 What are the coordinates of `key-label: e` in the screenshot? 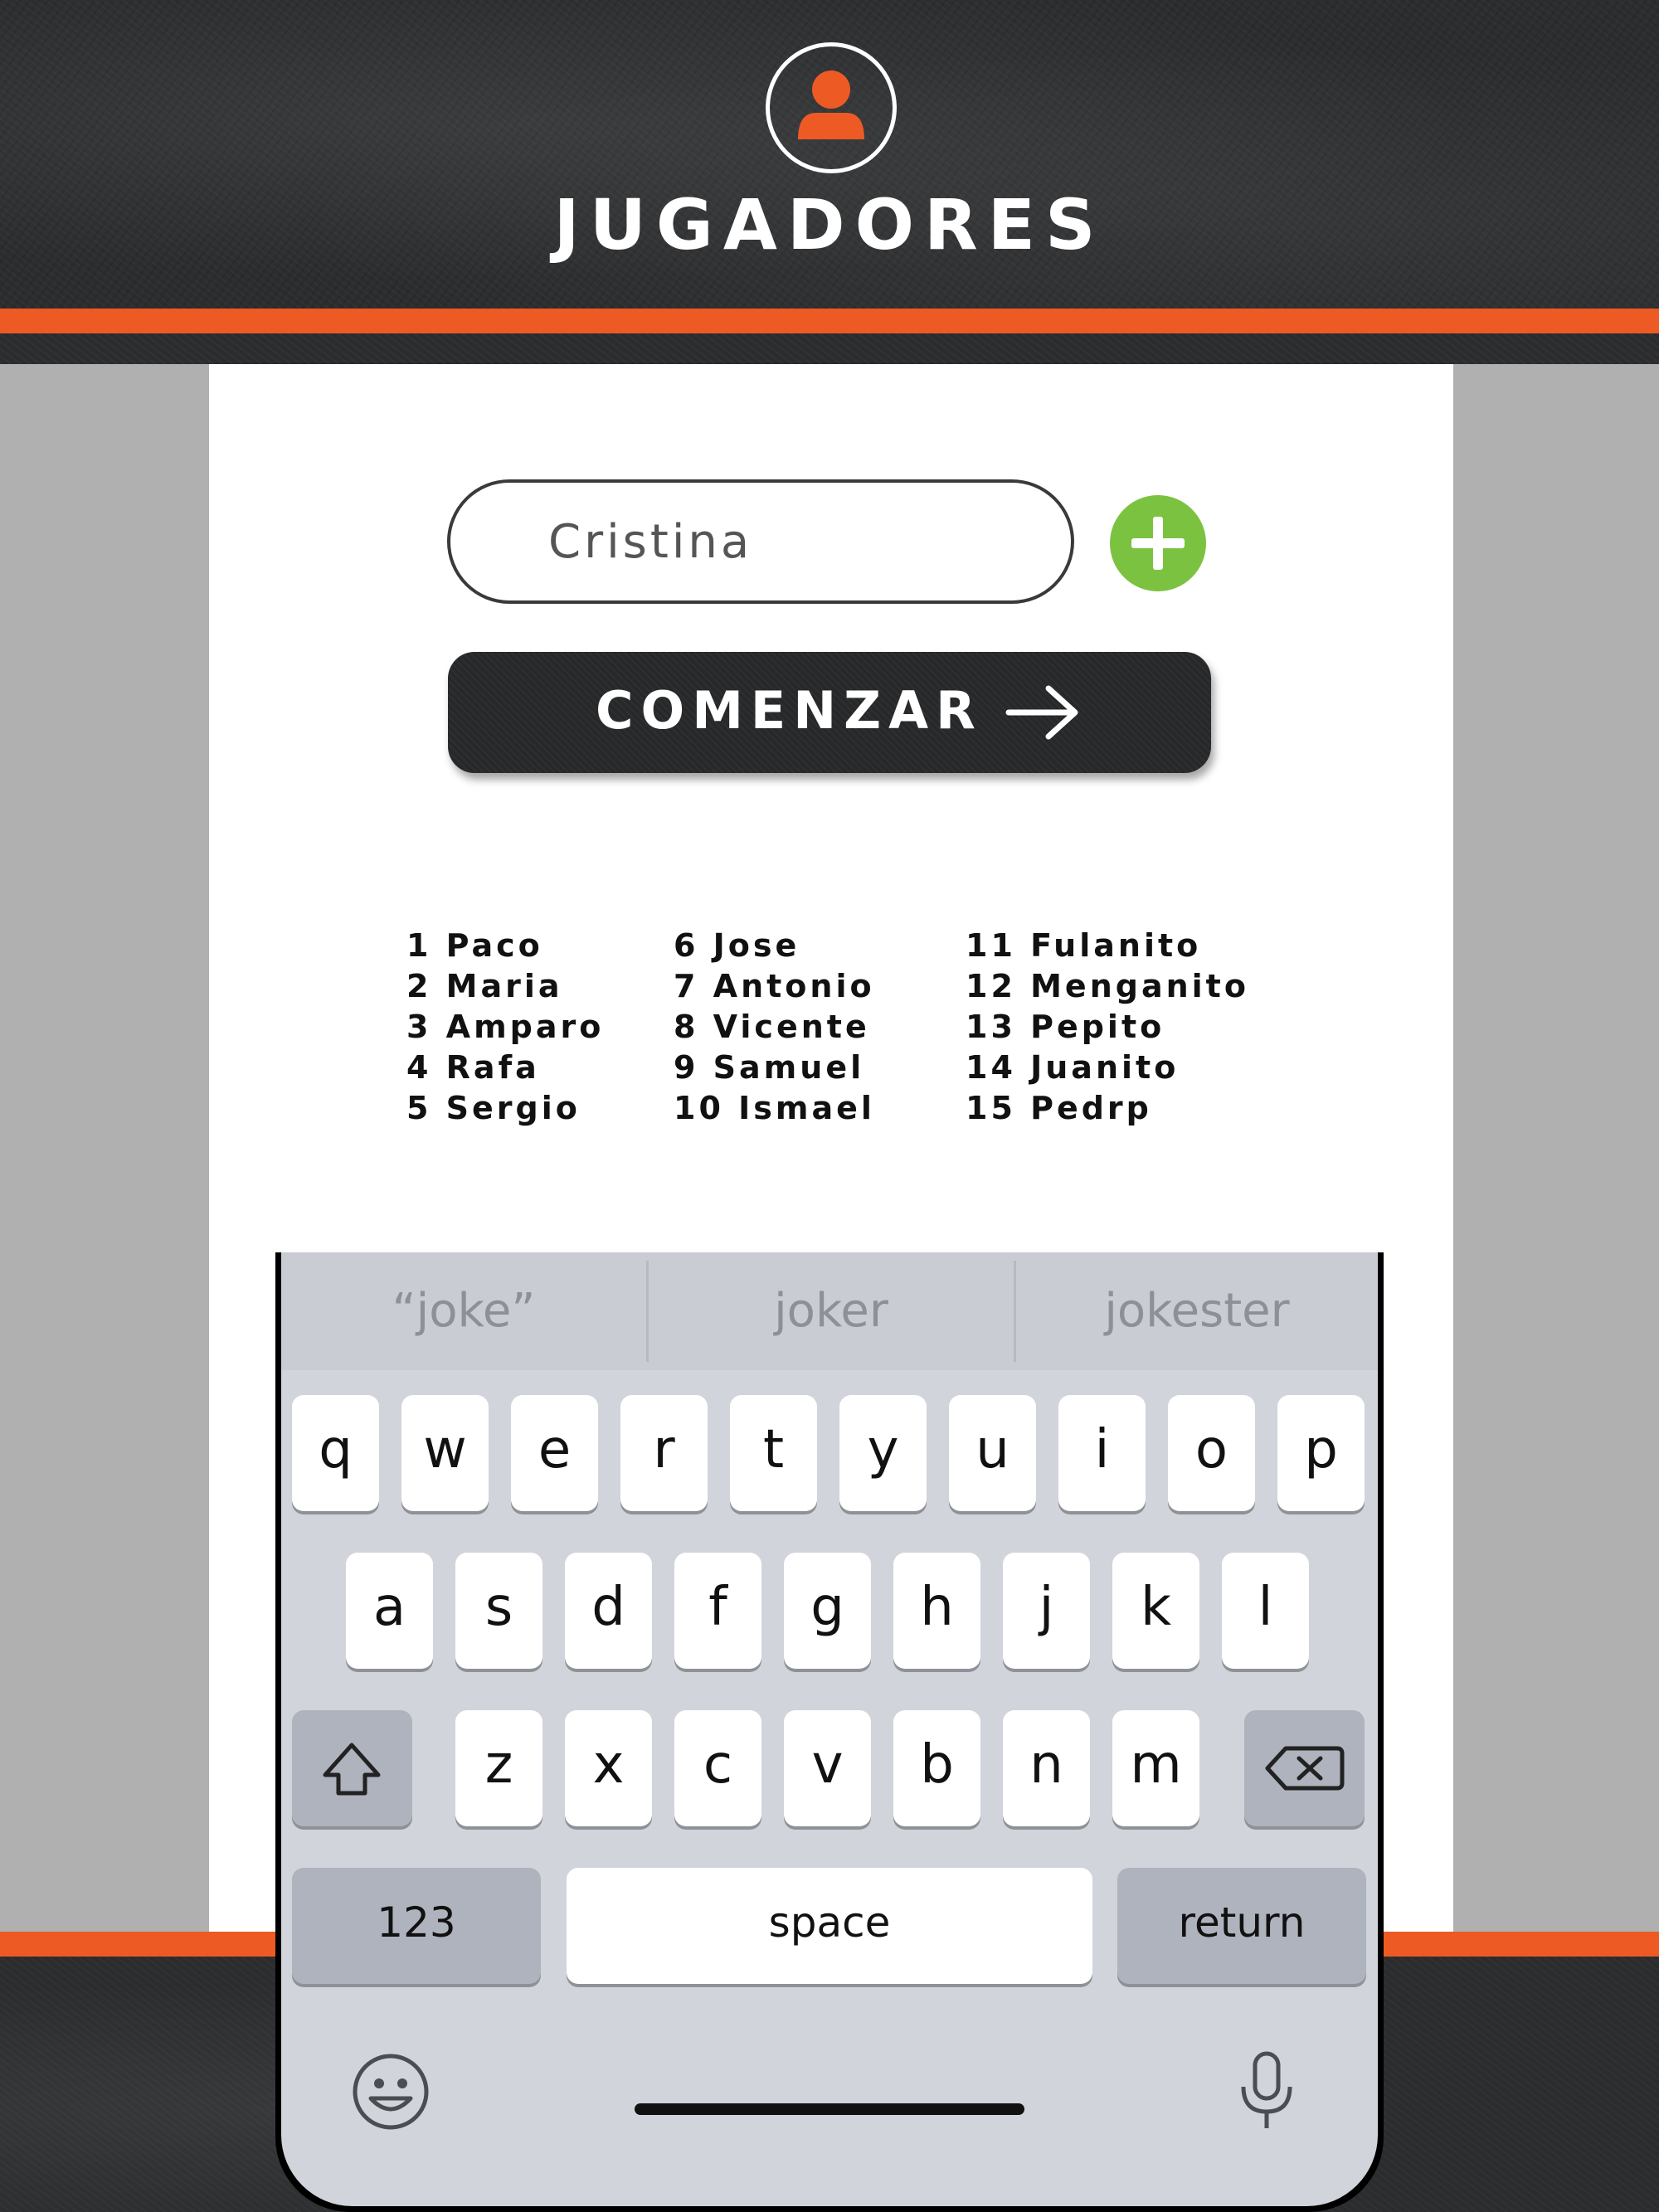 It's located at (555, 1449).